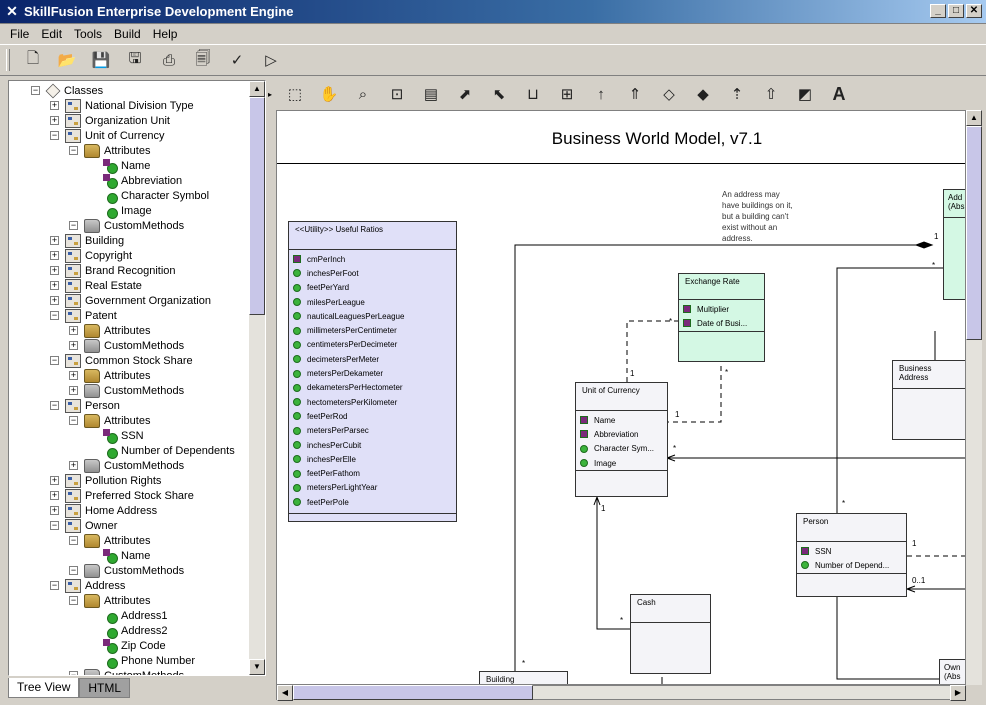 This screenshot has width=986, height=705. Describe the element at coordinates (141, 661) in the screenshot. I see `tree-node: Phone Number` at that location.